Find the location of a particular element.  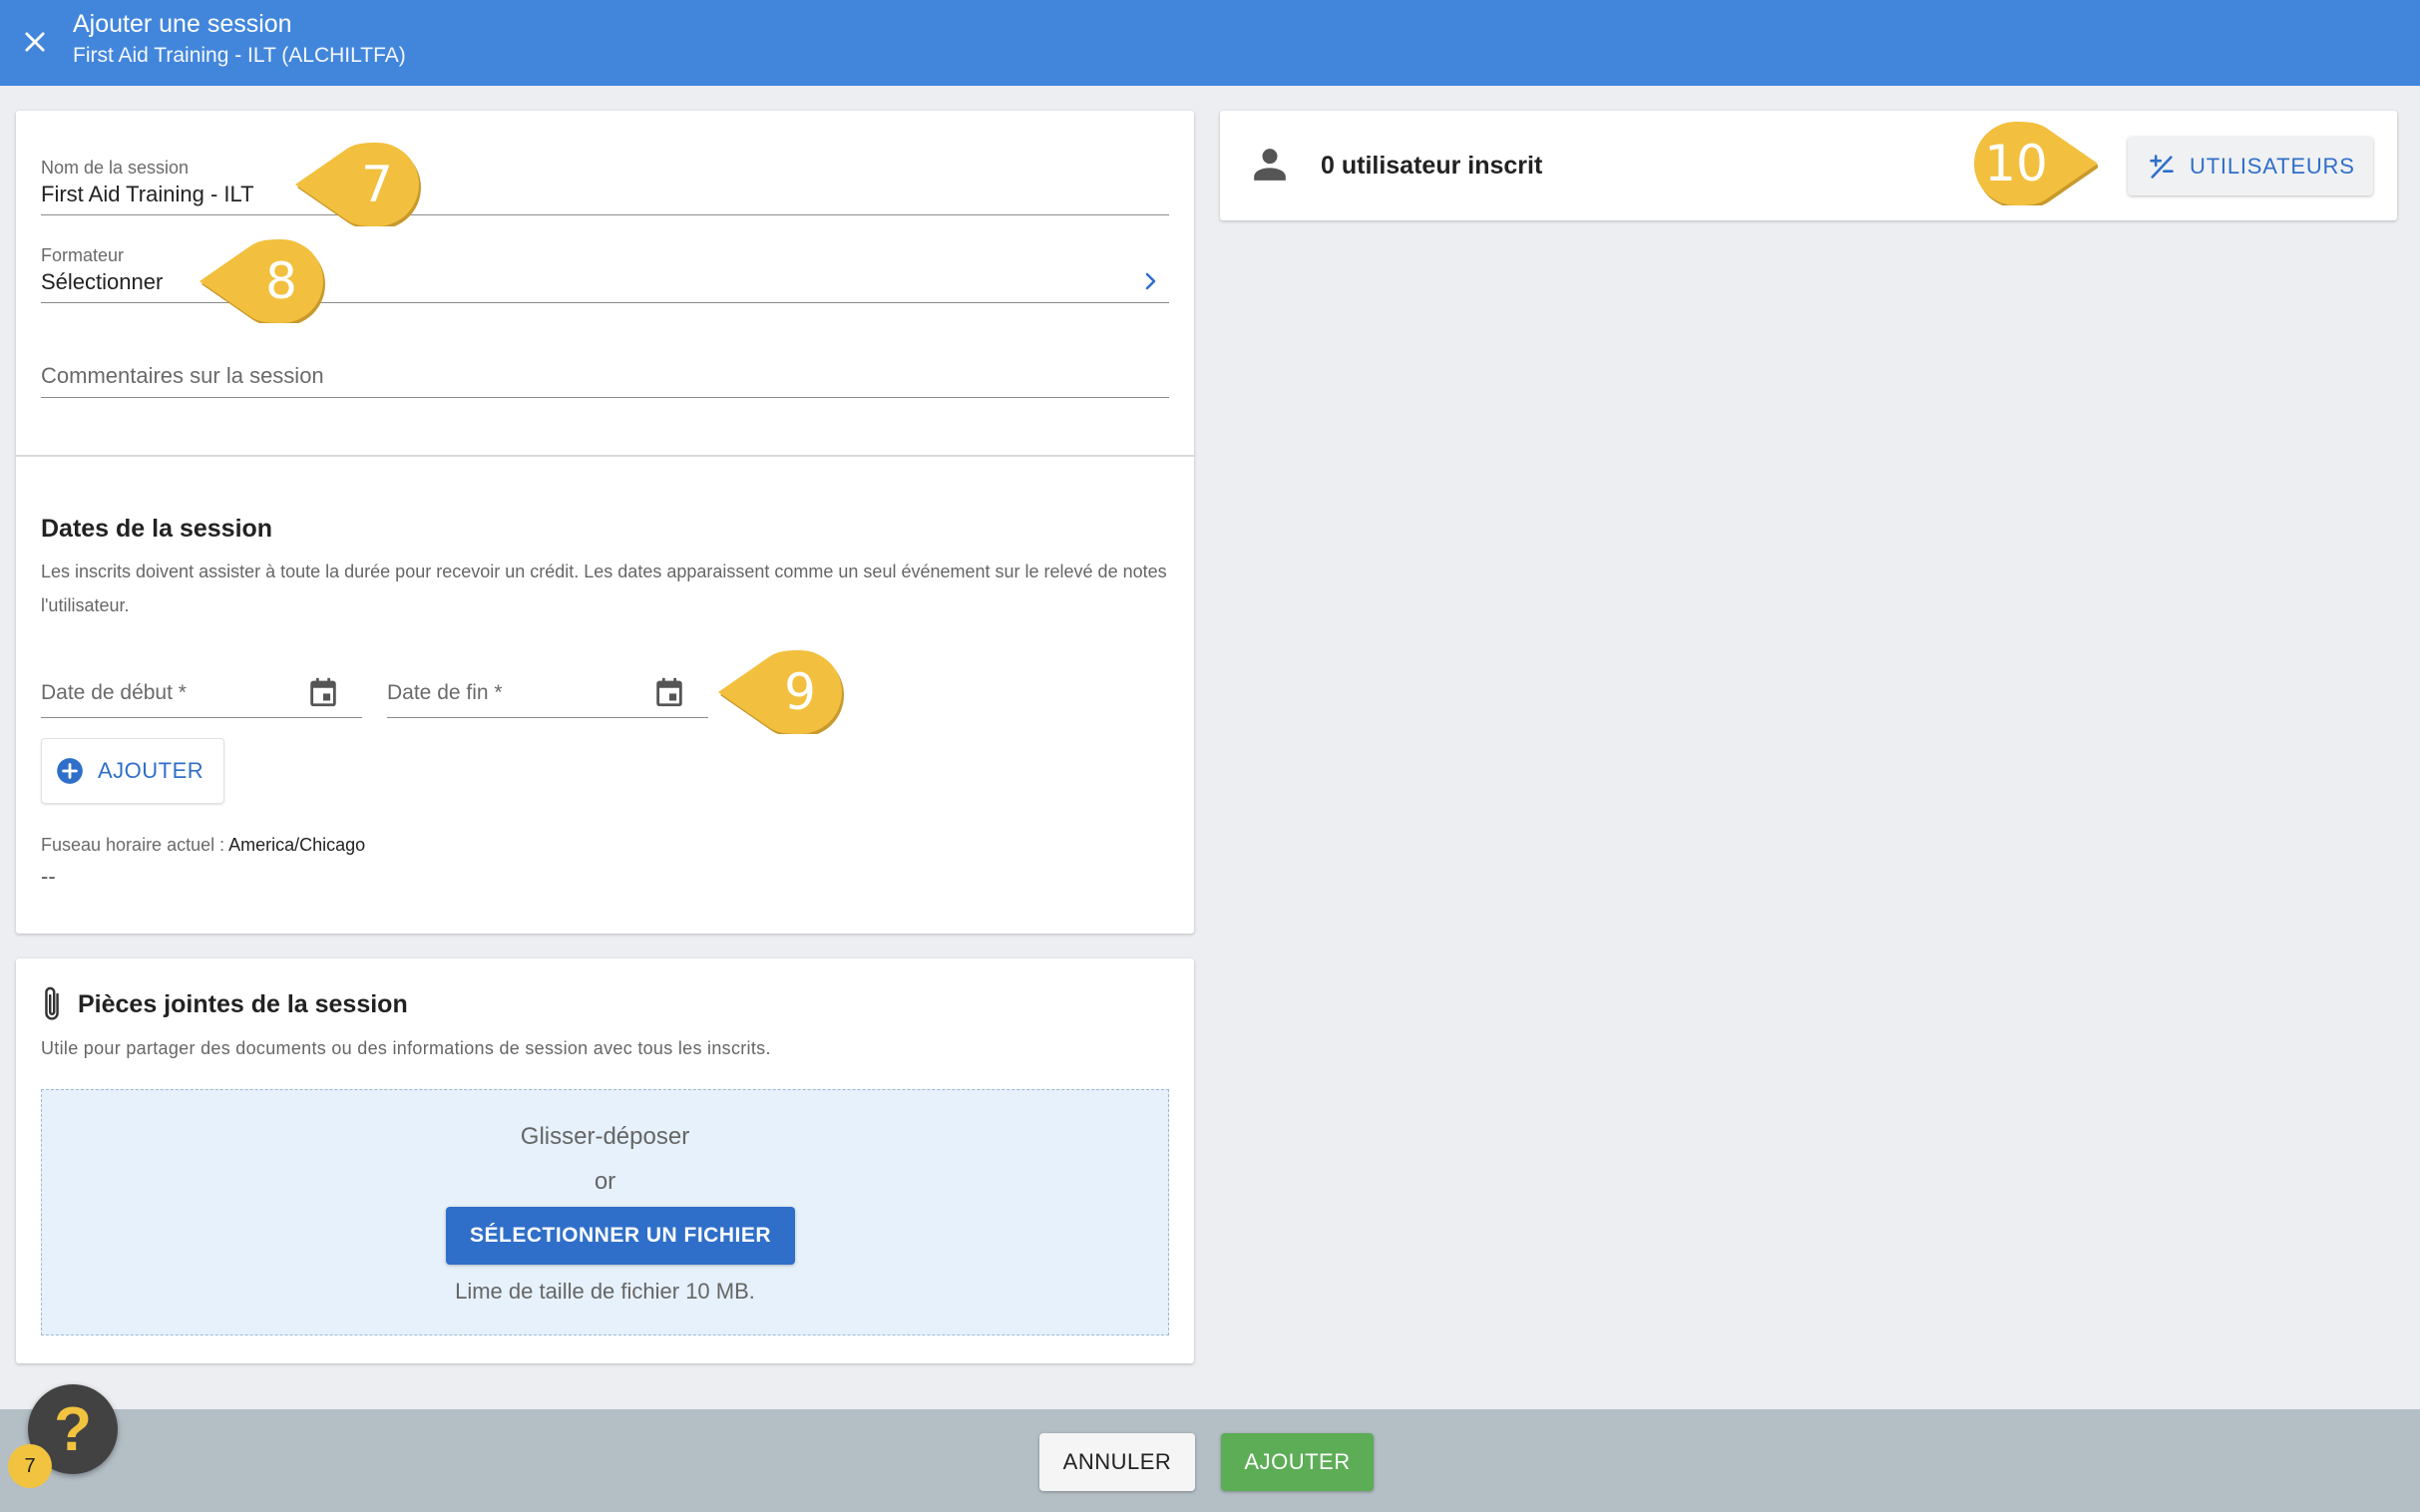

plus-minus-icon is located at coordinates (2162, 166).